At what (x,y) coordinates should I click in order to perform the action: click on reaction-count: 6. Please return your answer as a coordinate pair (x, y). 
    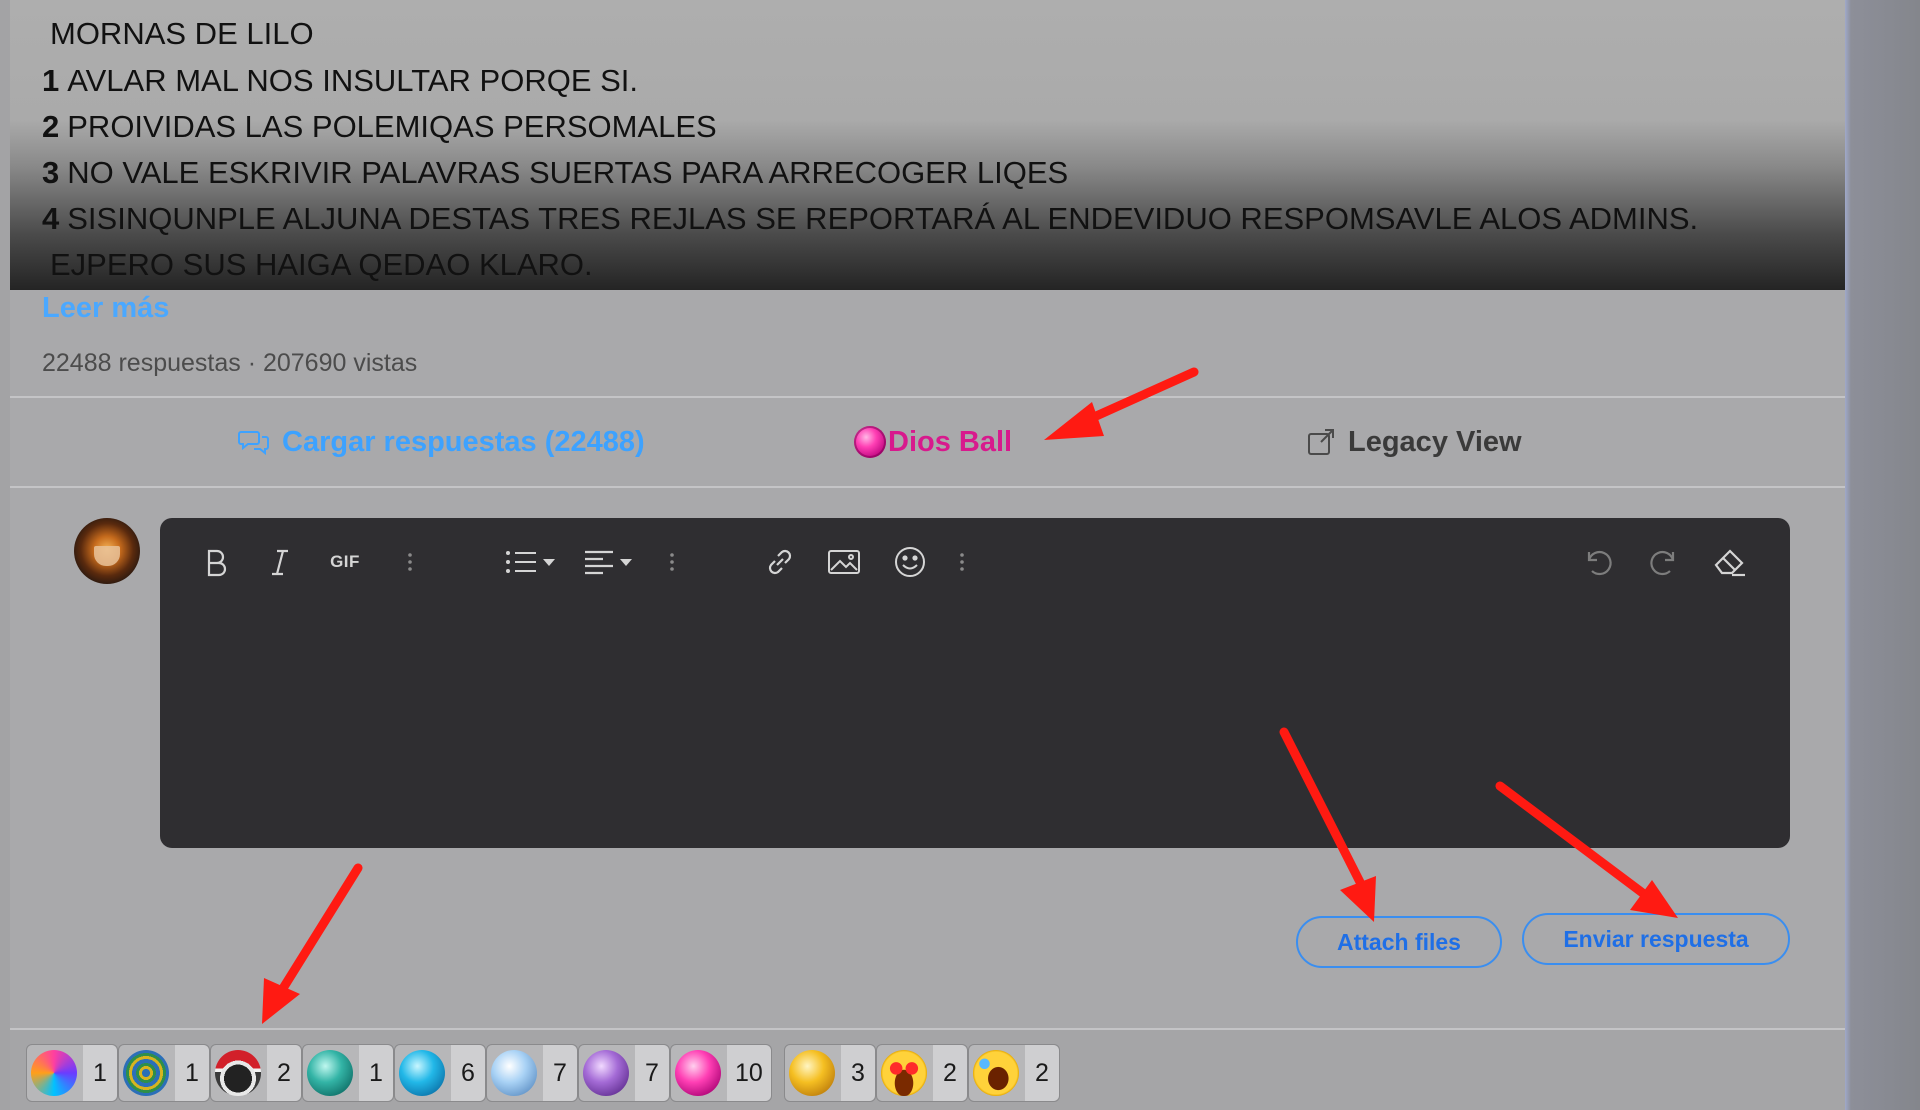
    Looking at the image, I should click on (468, 1073).